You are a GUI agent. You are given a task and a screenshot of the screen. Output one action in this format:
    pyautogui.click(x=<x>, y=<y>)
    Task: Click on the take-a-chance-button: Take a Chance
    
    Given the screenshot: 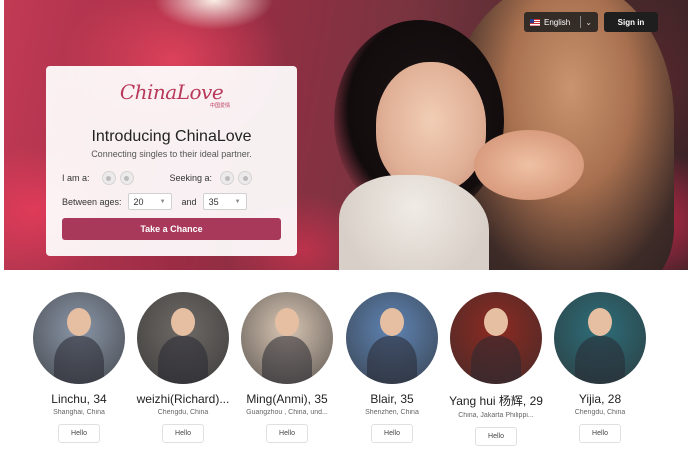 What is the action you would take?
    pyautogui.click(x=171, y=229)
    